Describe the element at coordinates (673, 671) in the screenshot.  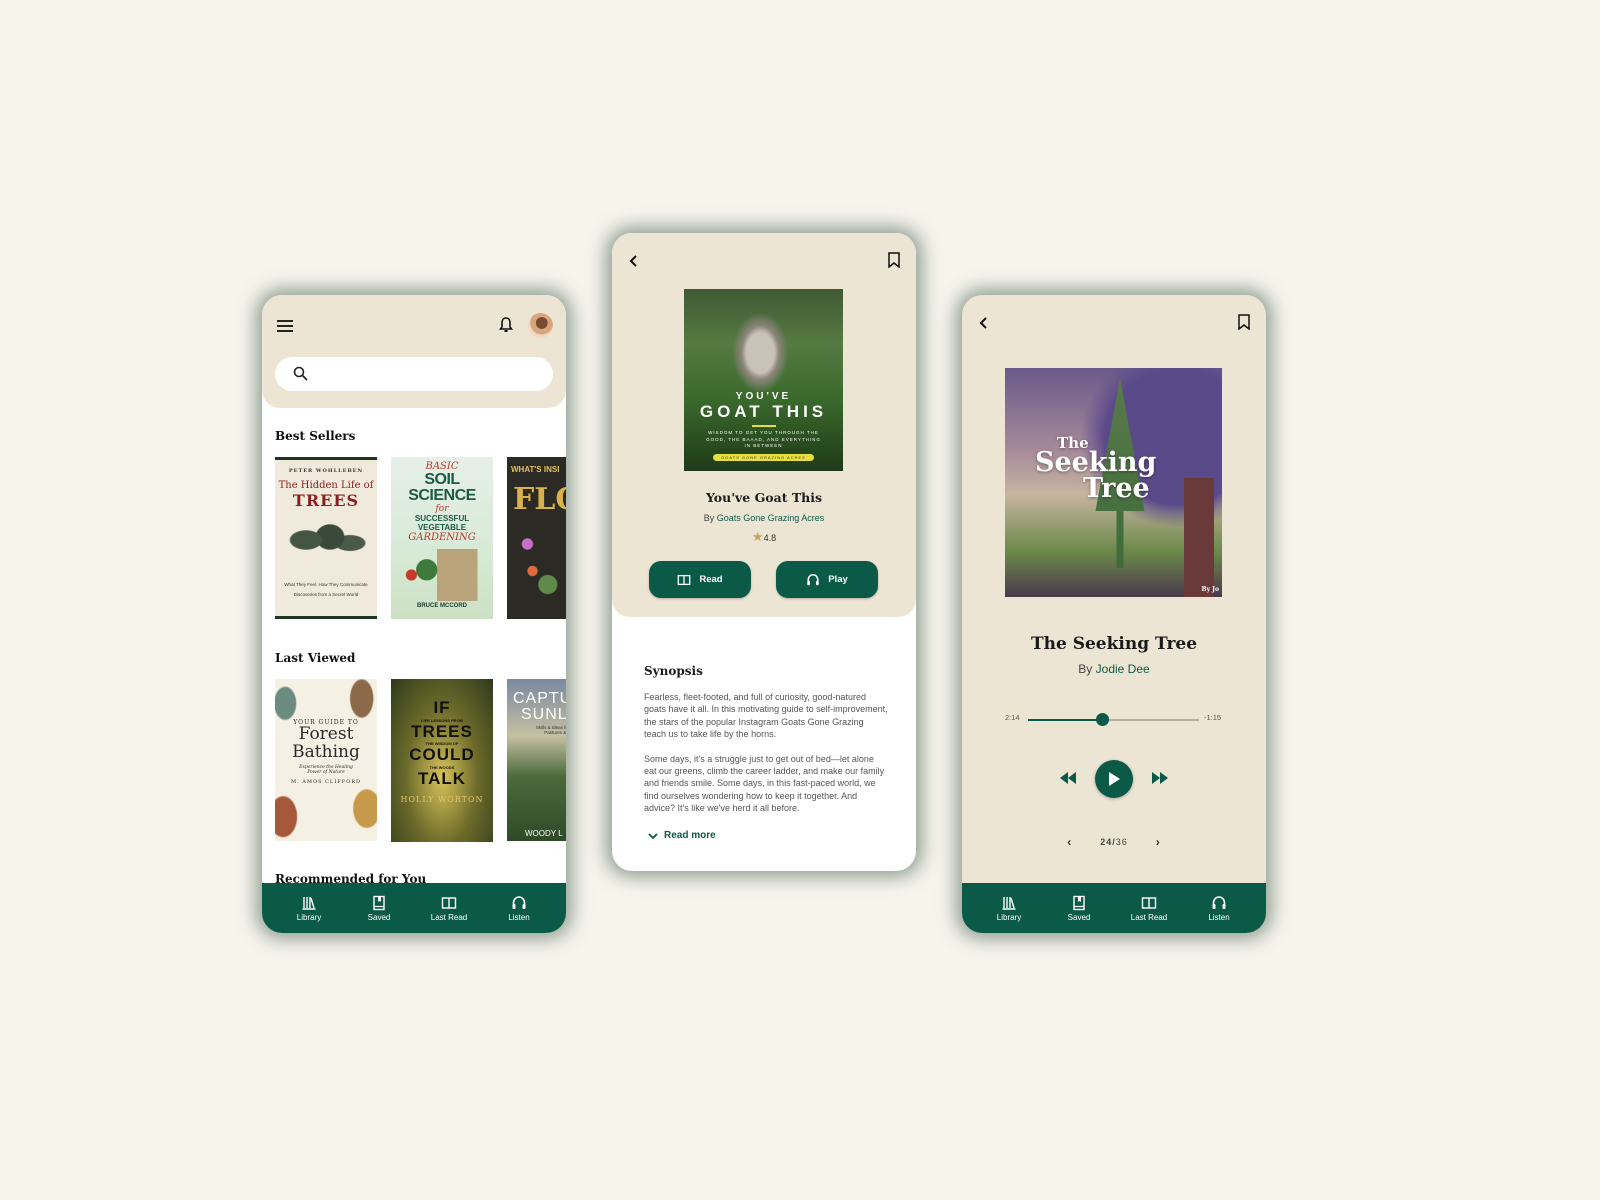
I see `synopsis-heading: Synopsis` at that location.